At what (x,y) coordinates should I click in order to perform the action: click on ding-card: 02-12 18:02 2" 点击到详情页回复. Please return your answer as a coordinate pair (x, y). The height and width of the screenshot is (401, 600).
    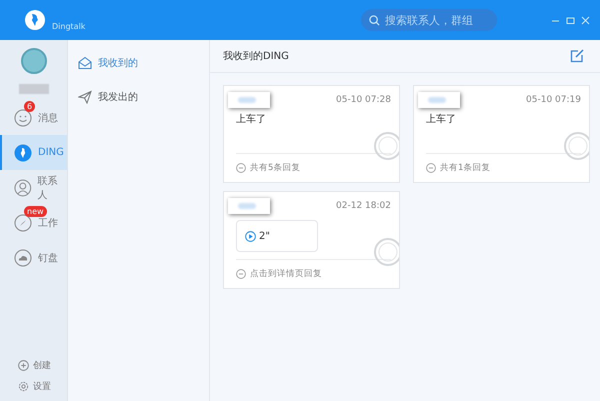
    Looking at the image, I should click on (311, 240).